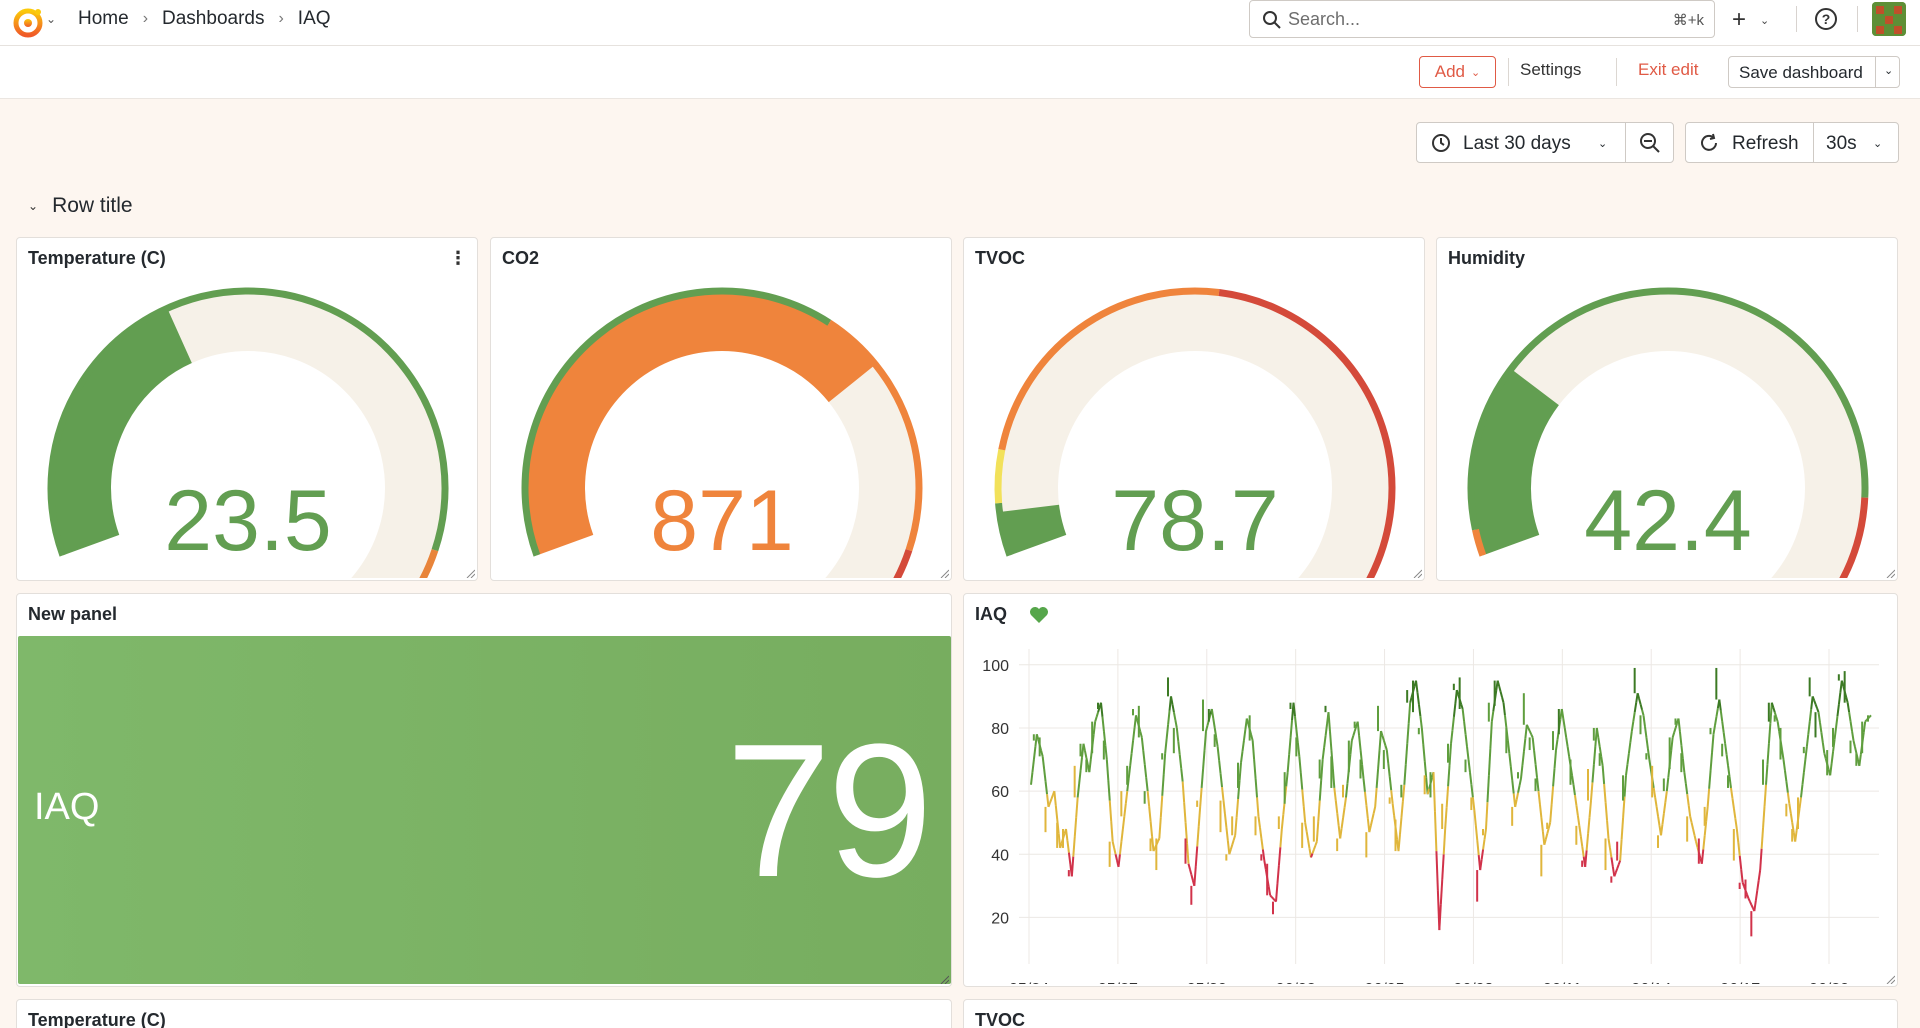  Describe the element at coordinates (1194, 409) in the screenshot. I see `gauge-panel-tvoc: TVOC 78.7` at that location.